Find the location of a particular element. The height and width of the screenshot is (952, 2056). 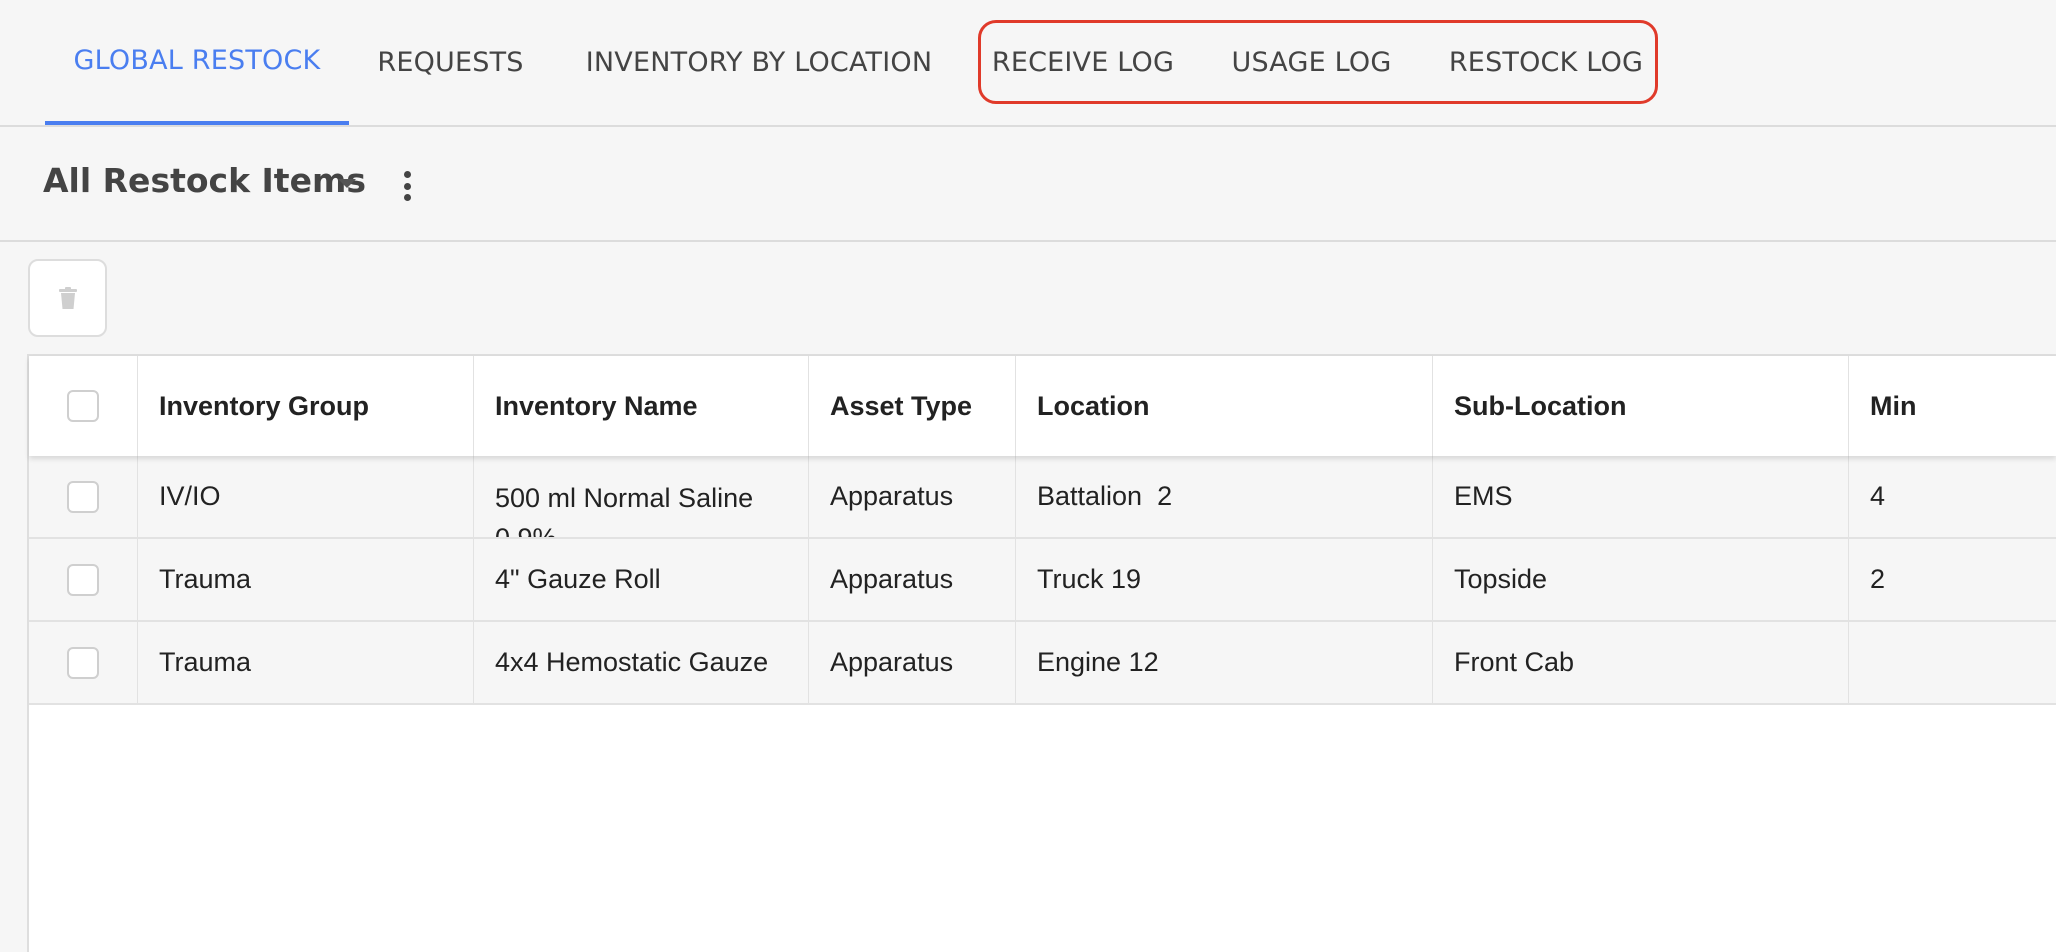

column-header-asset-type: Asset Type is located at coordinates (912, 406).